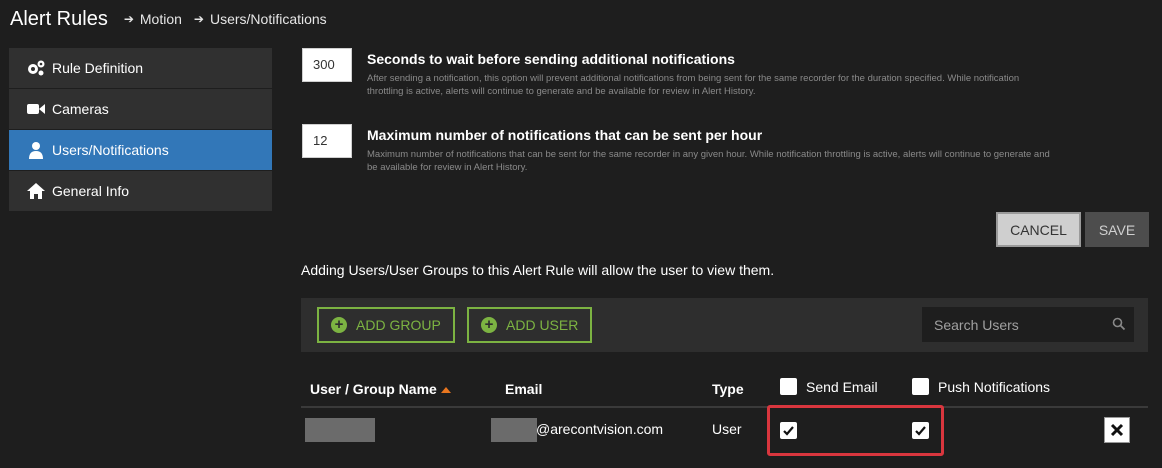  What do you see at coordinates (140, 109) in the screenshot?
I see `sidebar-item-cameras: Cameras` at bounding box center [140, 109].